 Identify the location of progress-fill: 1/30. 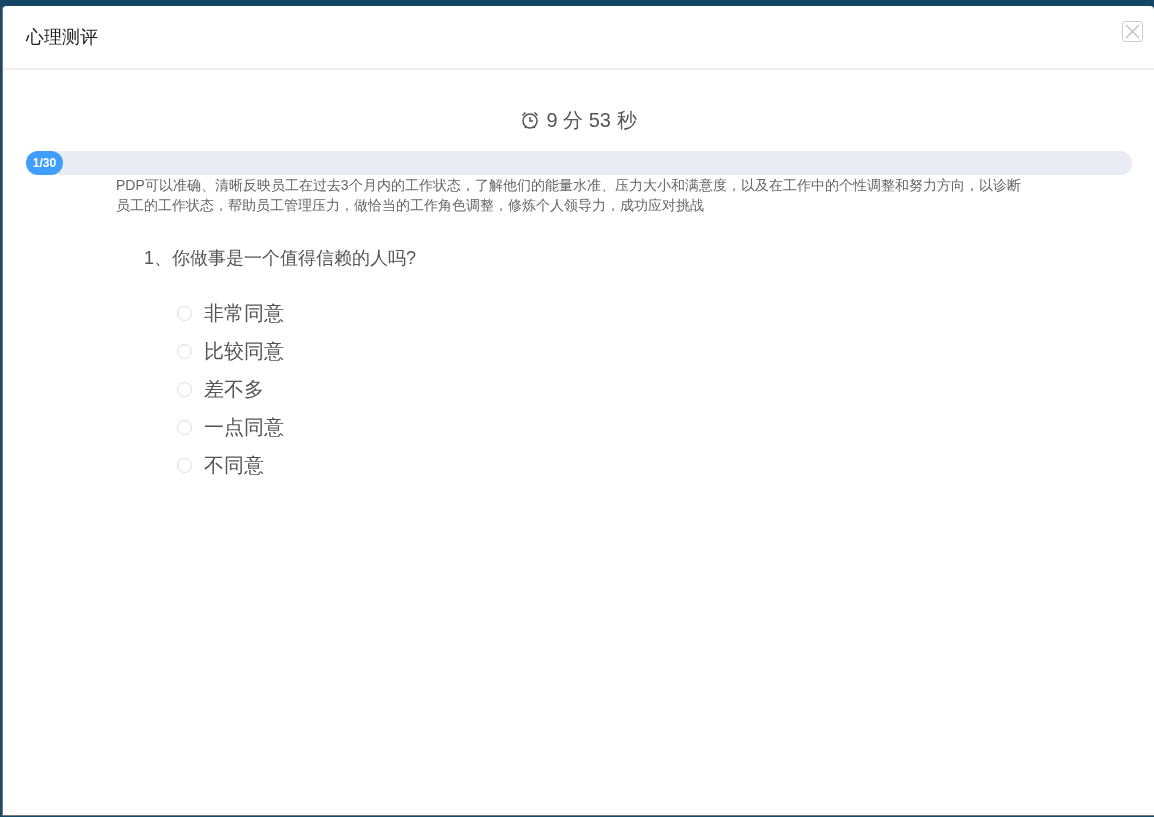
(44, 163).